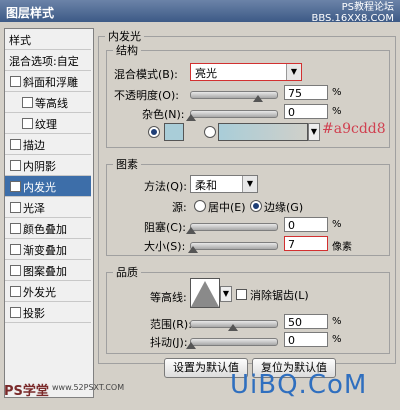  I want to click on method-select: 柔和 ▼, so click(224, 184).